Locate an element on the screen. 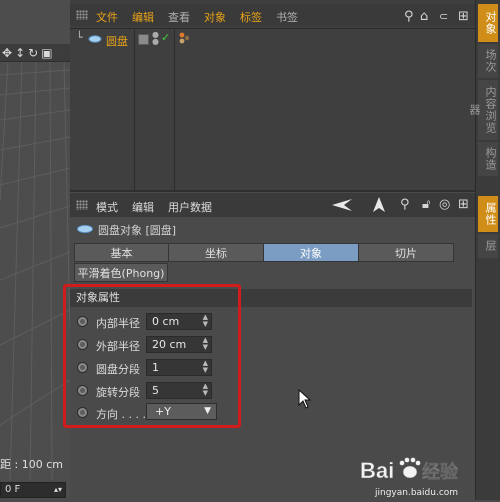  move-view-icon: ✥ is located at coordinates (7, 53).